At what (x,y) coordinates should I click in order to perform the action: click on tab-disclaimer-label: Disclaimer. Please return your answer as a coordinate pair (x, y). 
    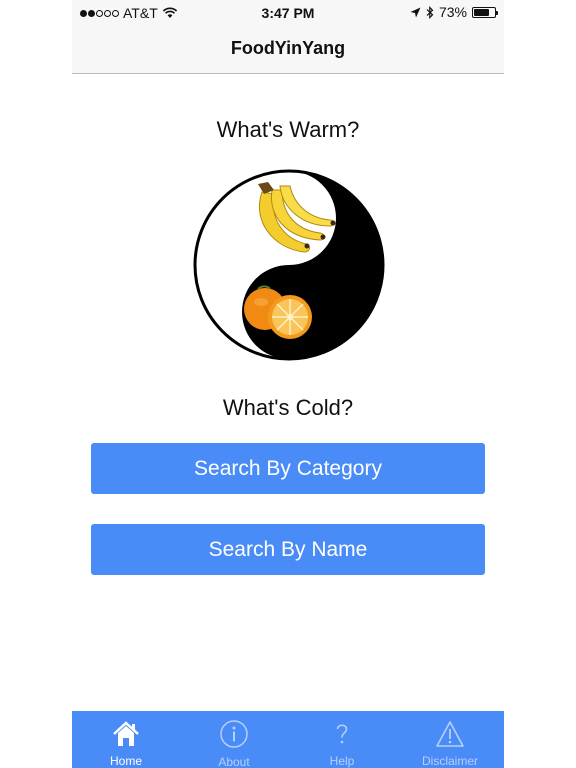
    Looking at the image, I should click on (449, 761).